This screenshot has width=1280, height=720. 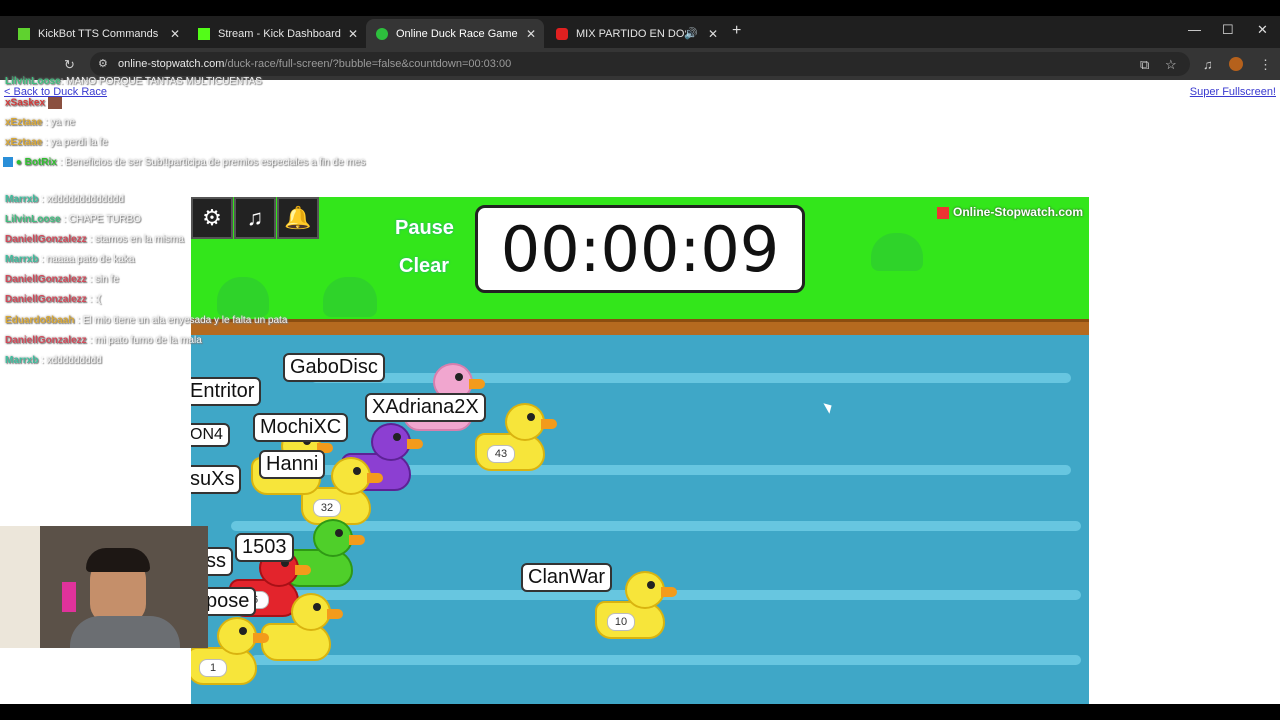 I want to click on chat-message: Marrxb : xddddddddddddd, so click(x=65, y=199).